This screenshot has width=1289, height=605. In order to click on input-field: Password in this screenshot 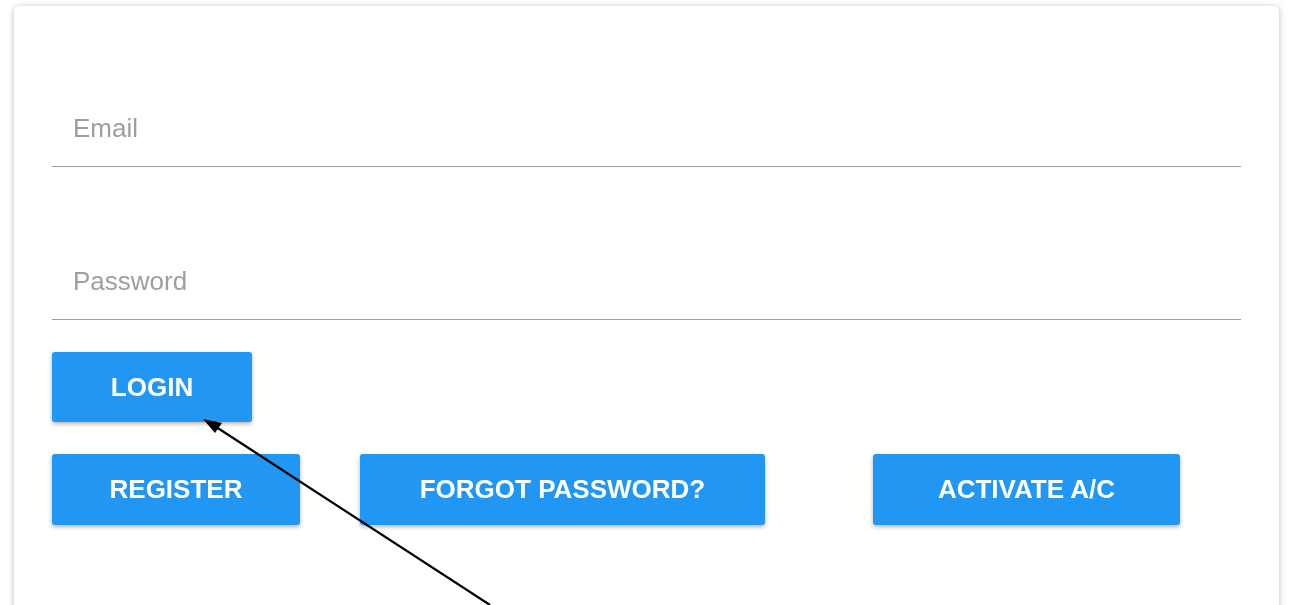, I will do `click(646, 281)`.